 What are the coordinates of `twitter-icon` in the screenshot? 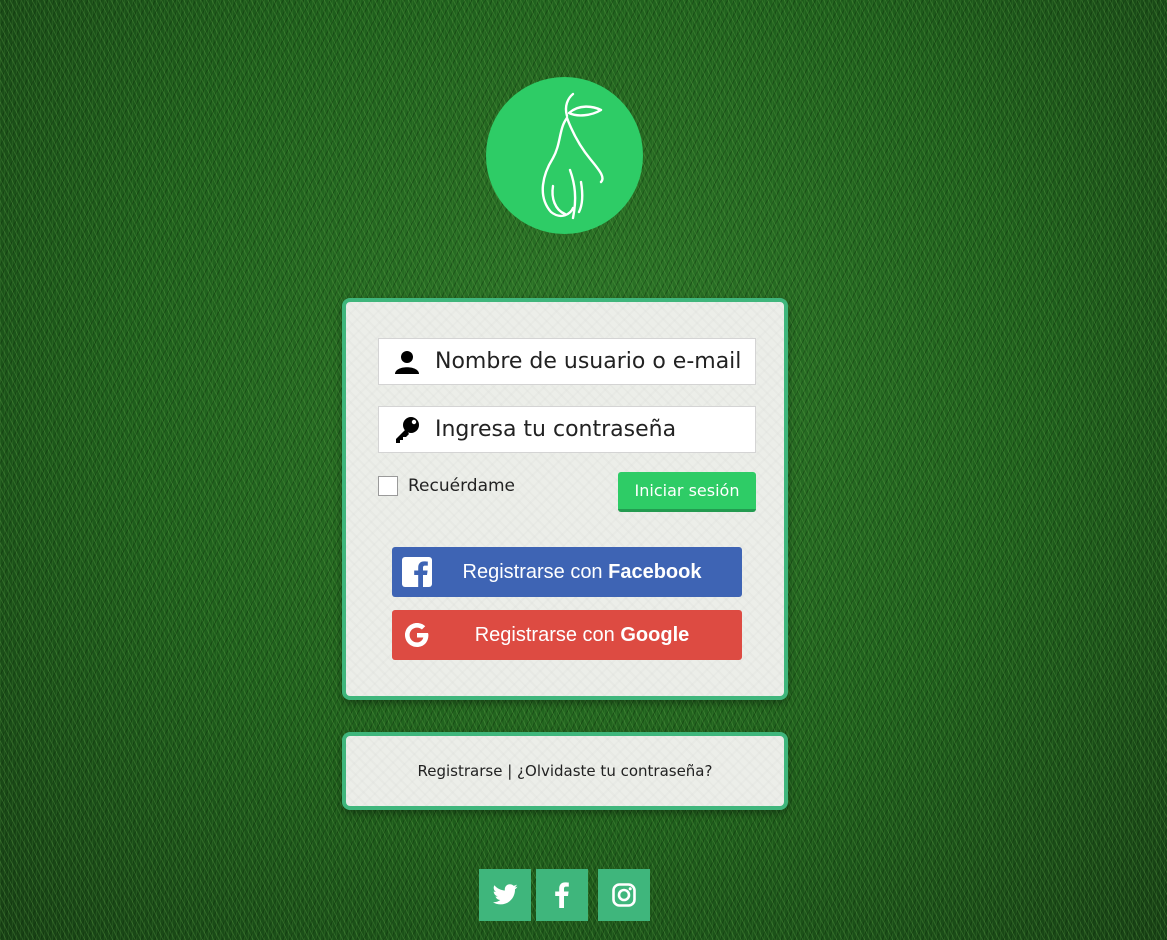 It's located at (505, 894).